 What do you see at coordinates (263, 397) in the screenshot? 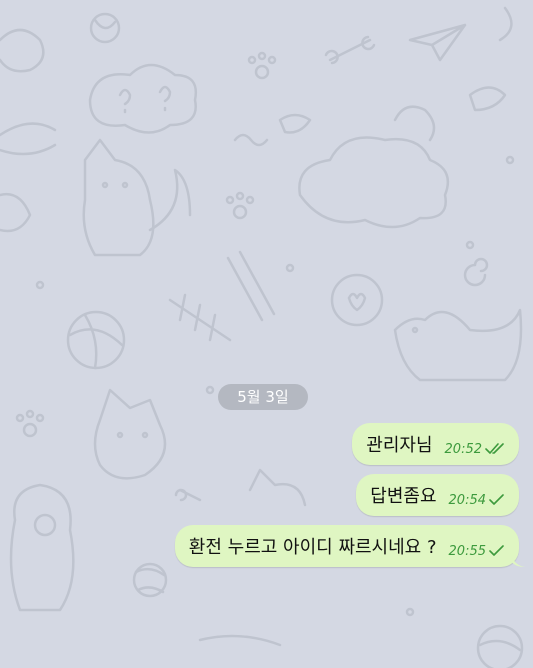
I see `date-divider: 5월 3일` at bounding box center [263, 397].